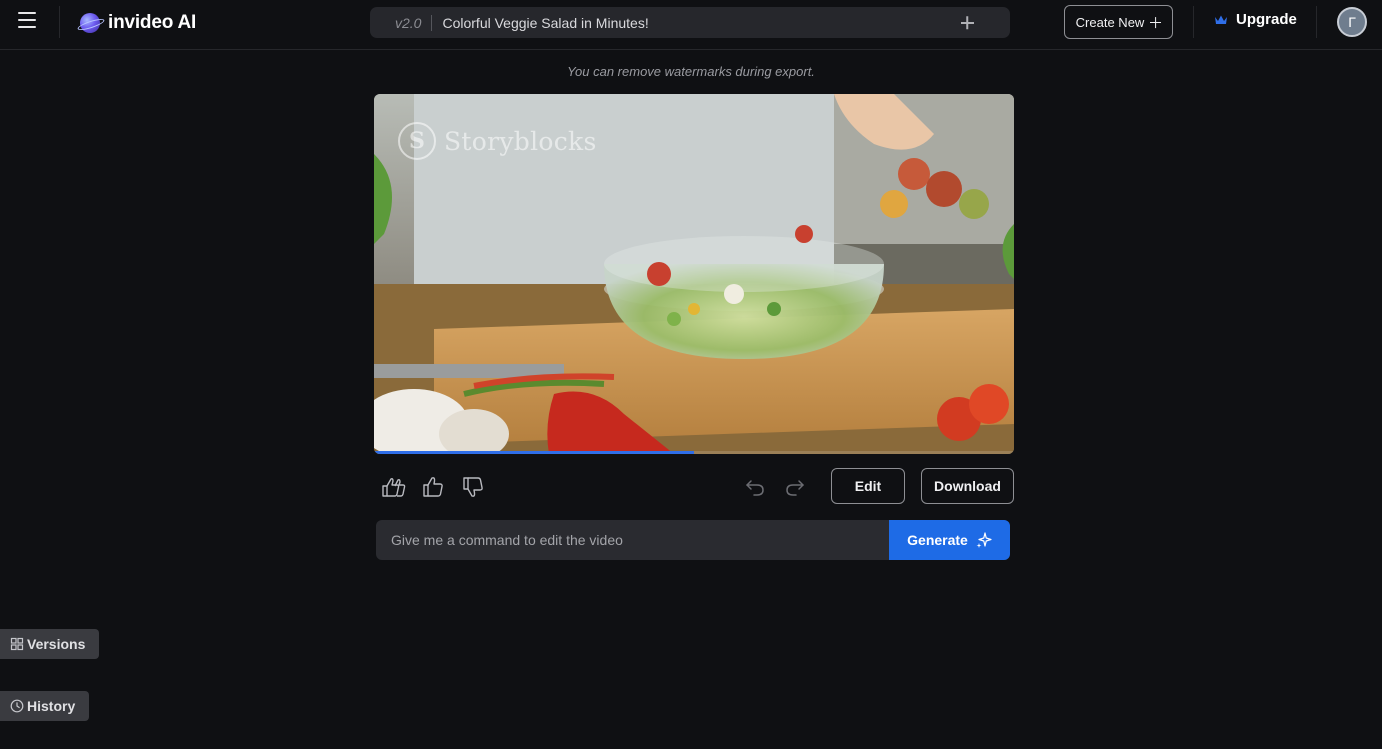  I want to click on project-title-bar: v2.0 Colorful Veggie Salad in Minutes!, so click(690, 22).